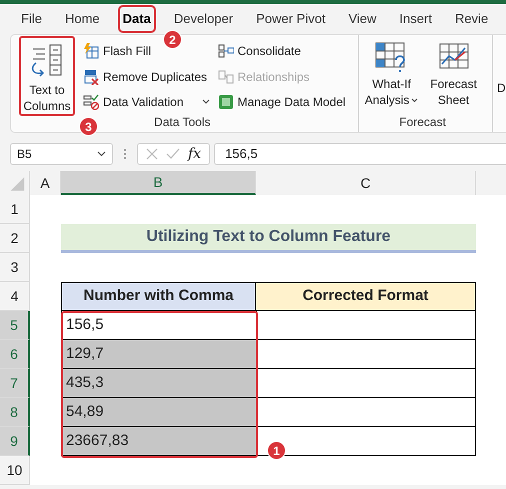 The image size is (506, 489). Describe the element at coordinates (195, 154) in the screenshot. I see `insert-function-button: fx` at that location.